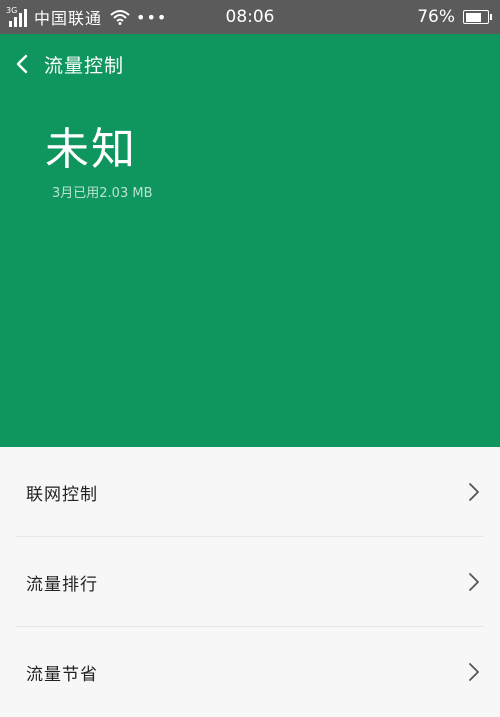 Image resolution: width=500 pixels, height=717 pixels. What do you see at coordinates (62, 584) in the screenshot?
I see `menu-item-label: 流量排行` at bounding box center [62, 584].